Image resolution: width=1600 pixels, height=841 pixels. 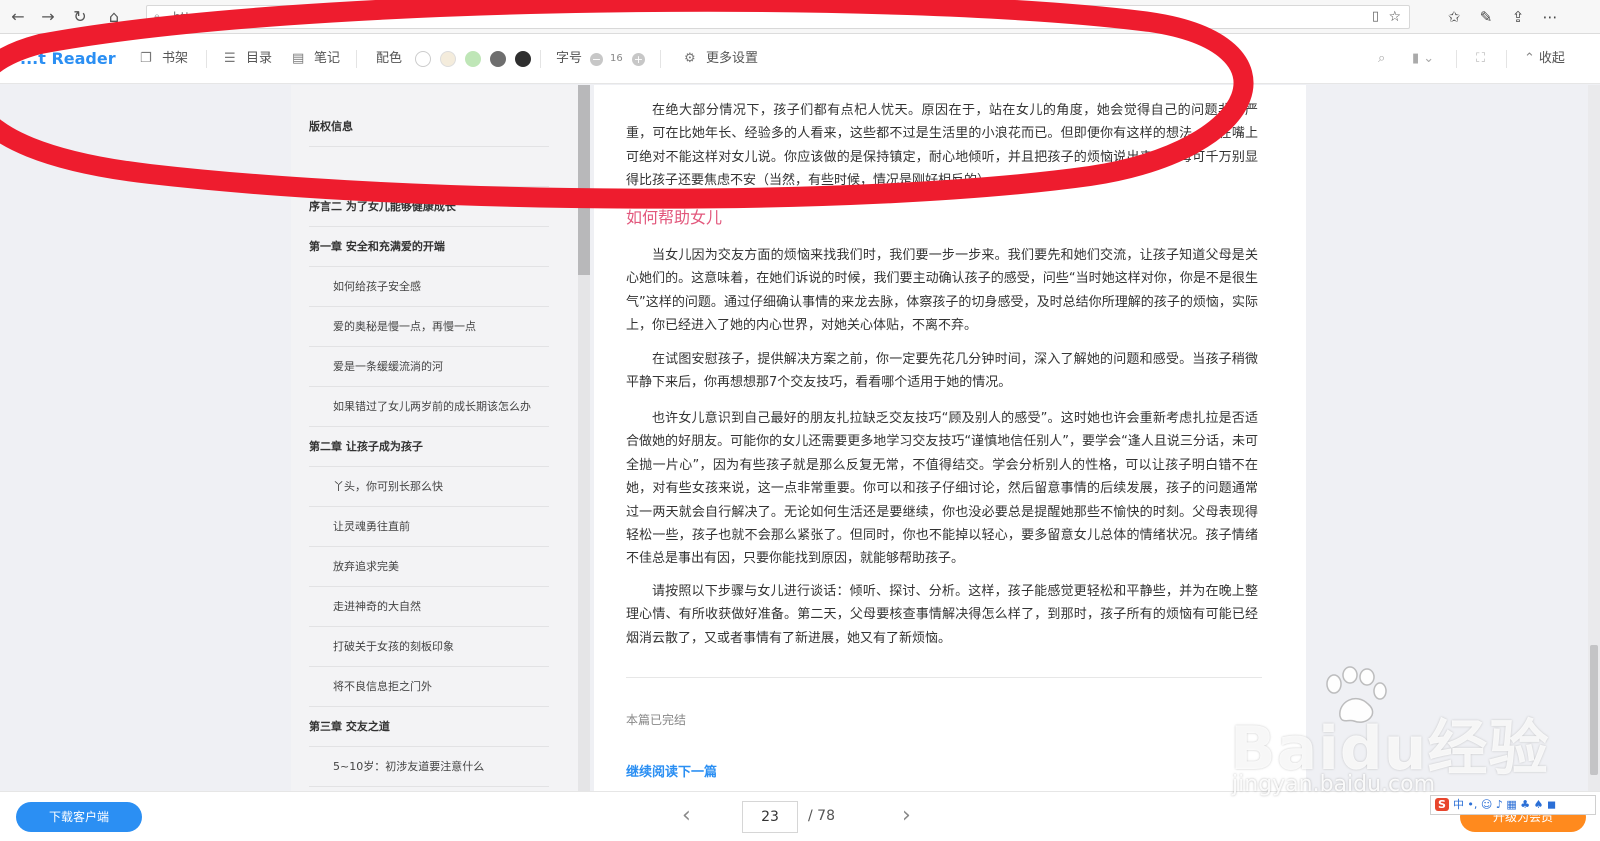 What do you see at coordinates (429, 567) in the screenshot?
I see `toc-item: 放弃追求完美` at bounding box center [429, 567].